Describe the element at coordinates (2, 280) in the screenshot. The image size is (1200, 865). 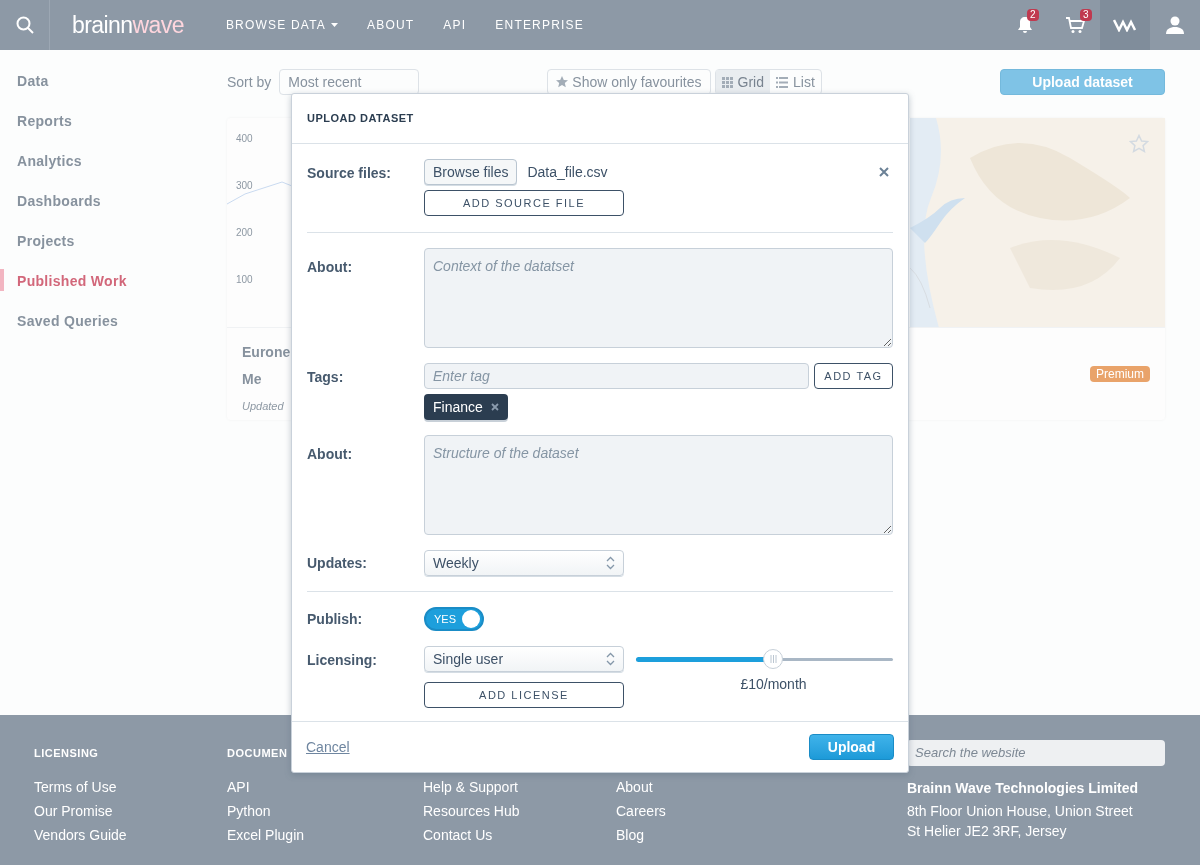
I see `selection-indicator` at that location.